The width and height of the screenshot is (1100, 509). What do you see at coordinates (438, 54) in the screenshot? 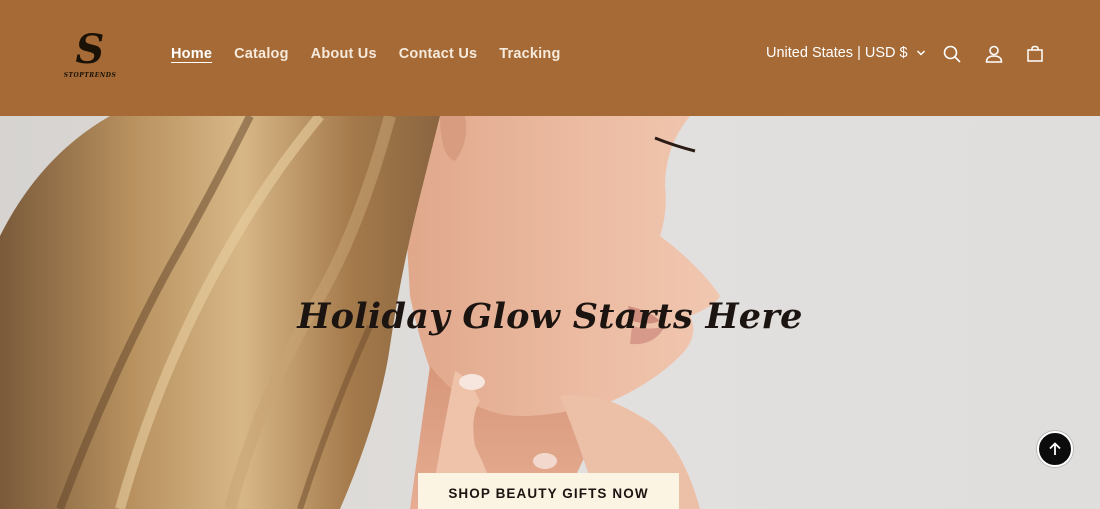
I see `nav-item-contact-us: Contact Us` at bounding box center [438, 54].